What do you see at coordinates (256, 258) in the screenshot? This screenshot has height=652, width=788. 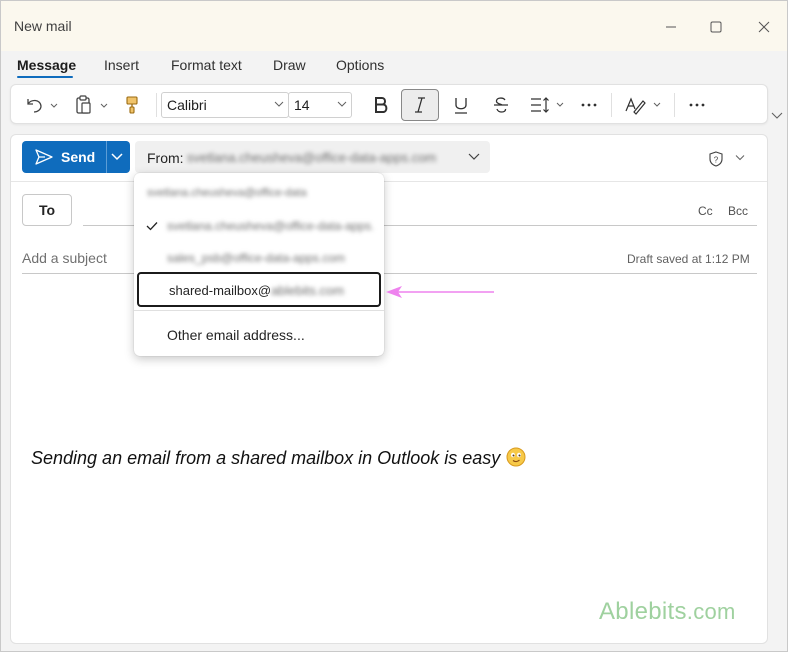 I see `from-option-label: sales_psb@office-data-apps.com` at bounding box center [256, 258].